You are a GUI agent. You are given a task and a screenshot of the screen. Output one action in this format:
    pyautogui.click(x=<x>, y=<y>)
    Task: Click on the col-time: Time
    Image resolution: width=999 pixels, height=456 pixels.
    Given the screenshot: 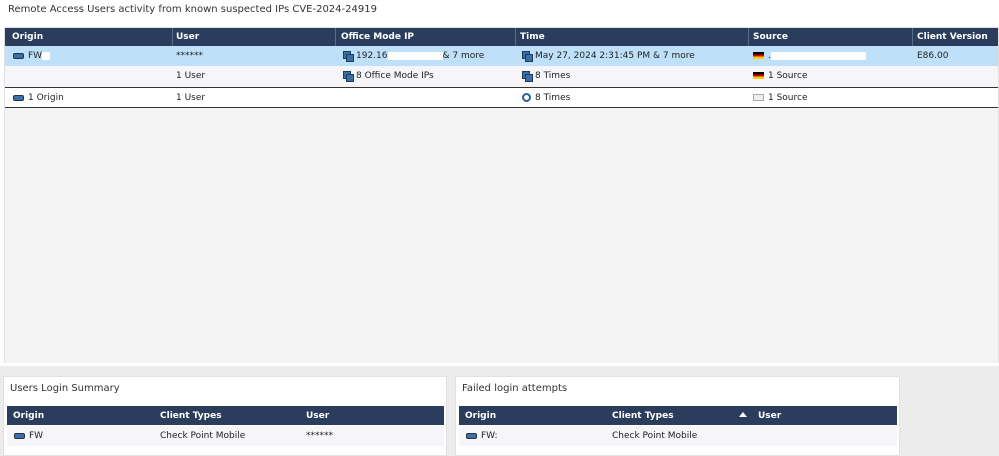 What is the action you would take?
    pyautogui.click(x=532, y=37)
    